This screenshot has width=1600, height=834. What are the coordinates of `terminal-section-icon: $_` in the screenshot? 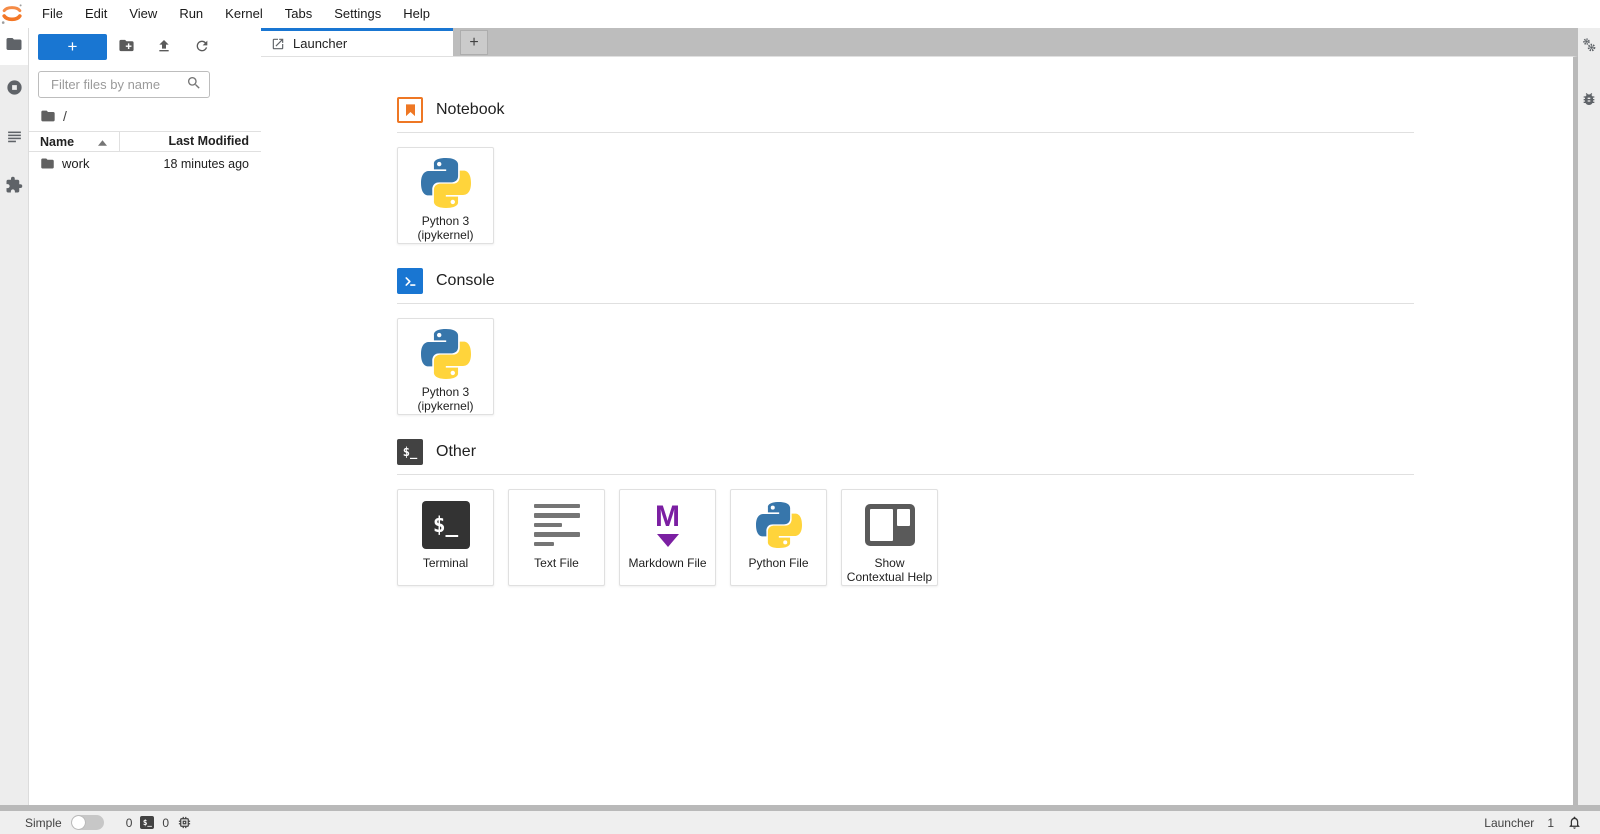 It's located at (410, 452).